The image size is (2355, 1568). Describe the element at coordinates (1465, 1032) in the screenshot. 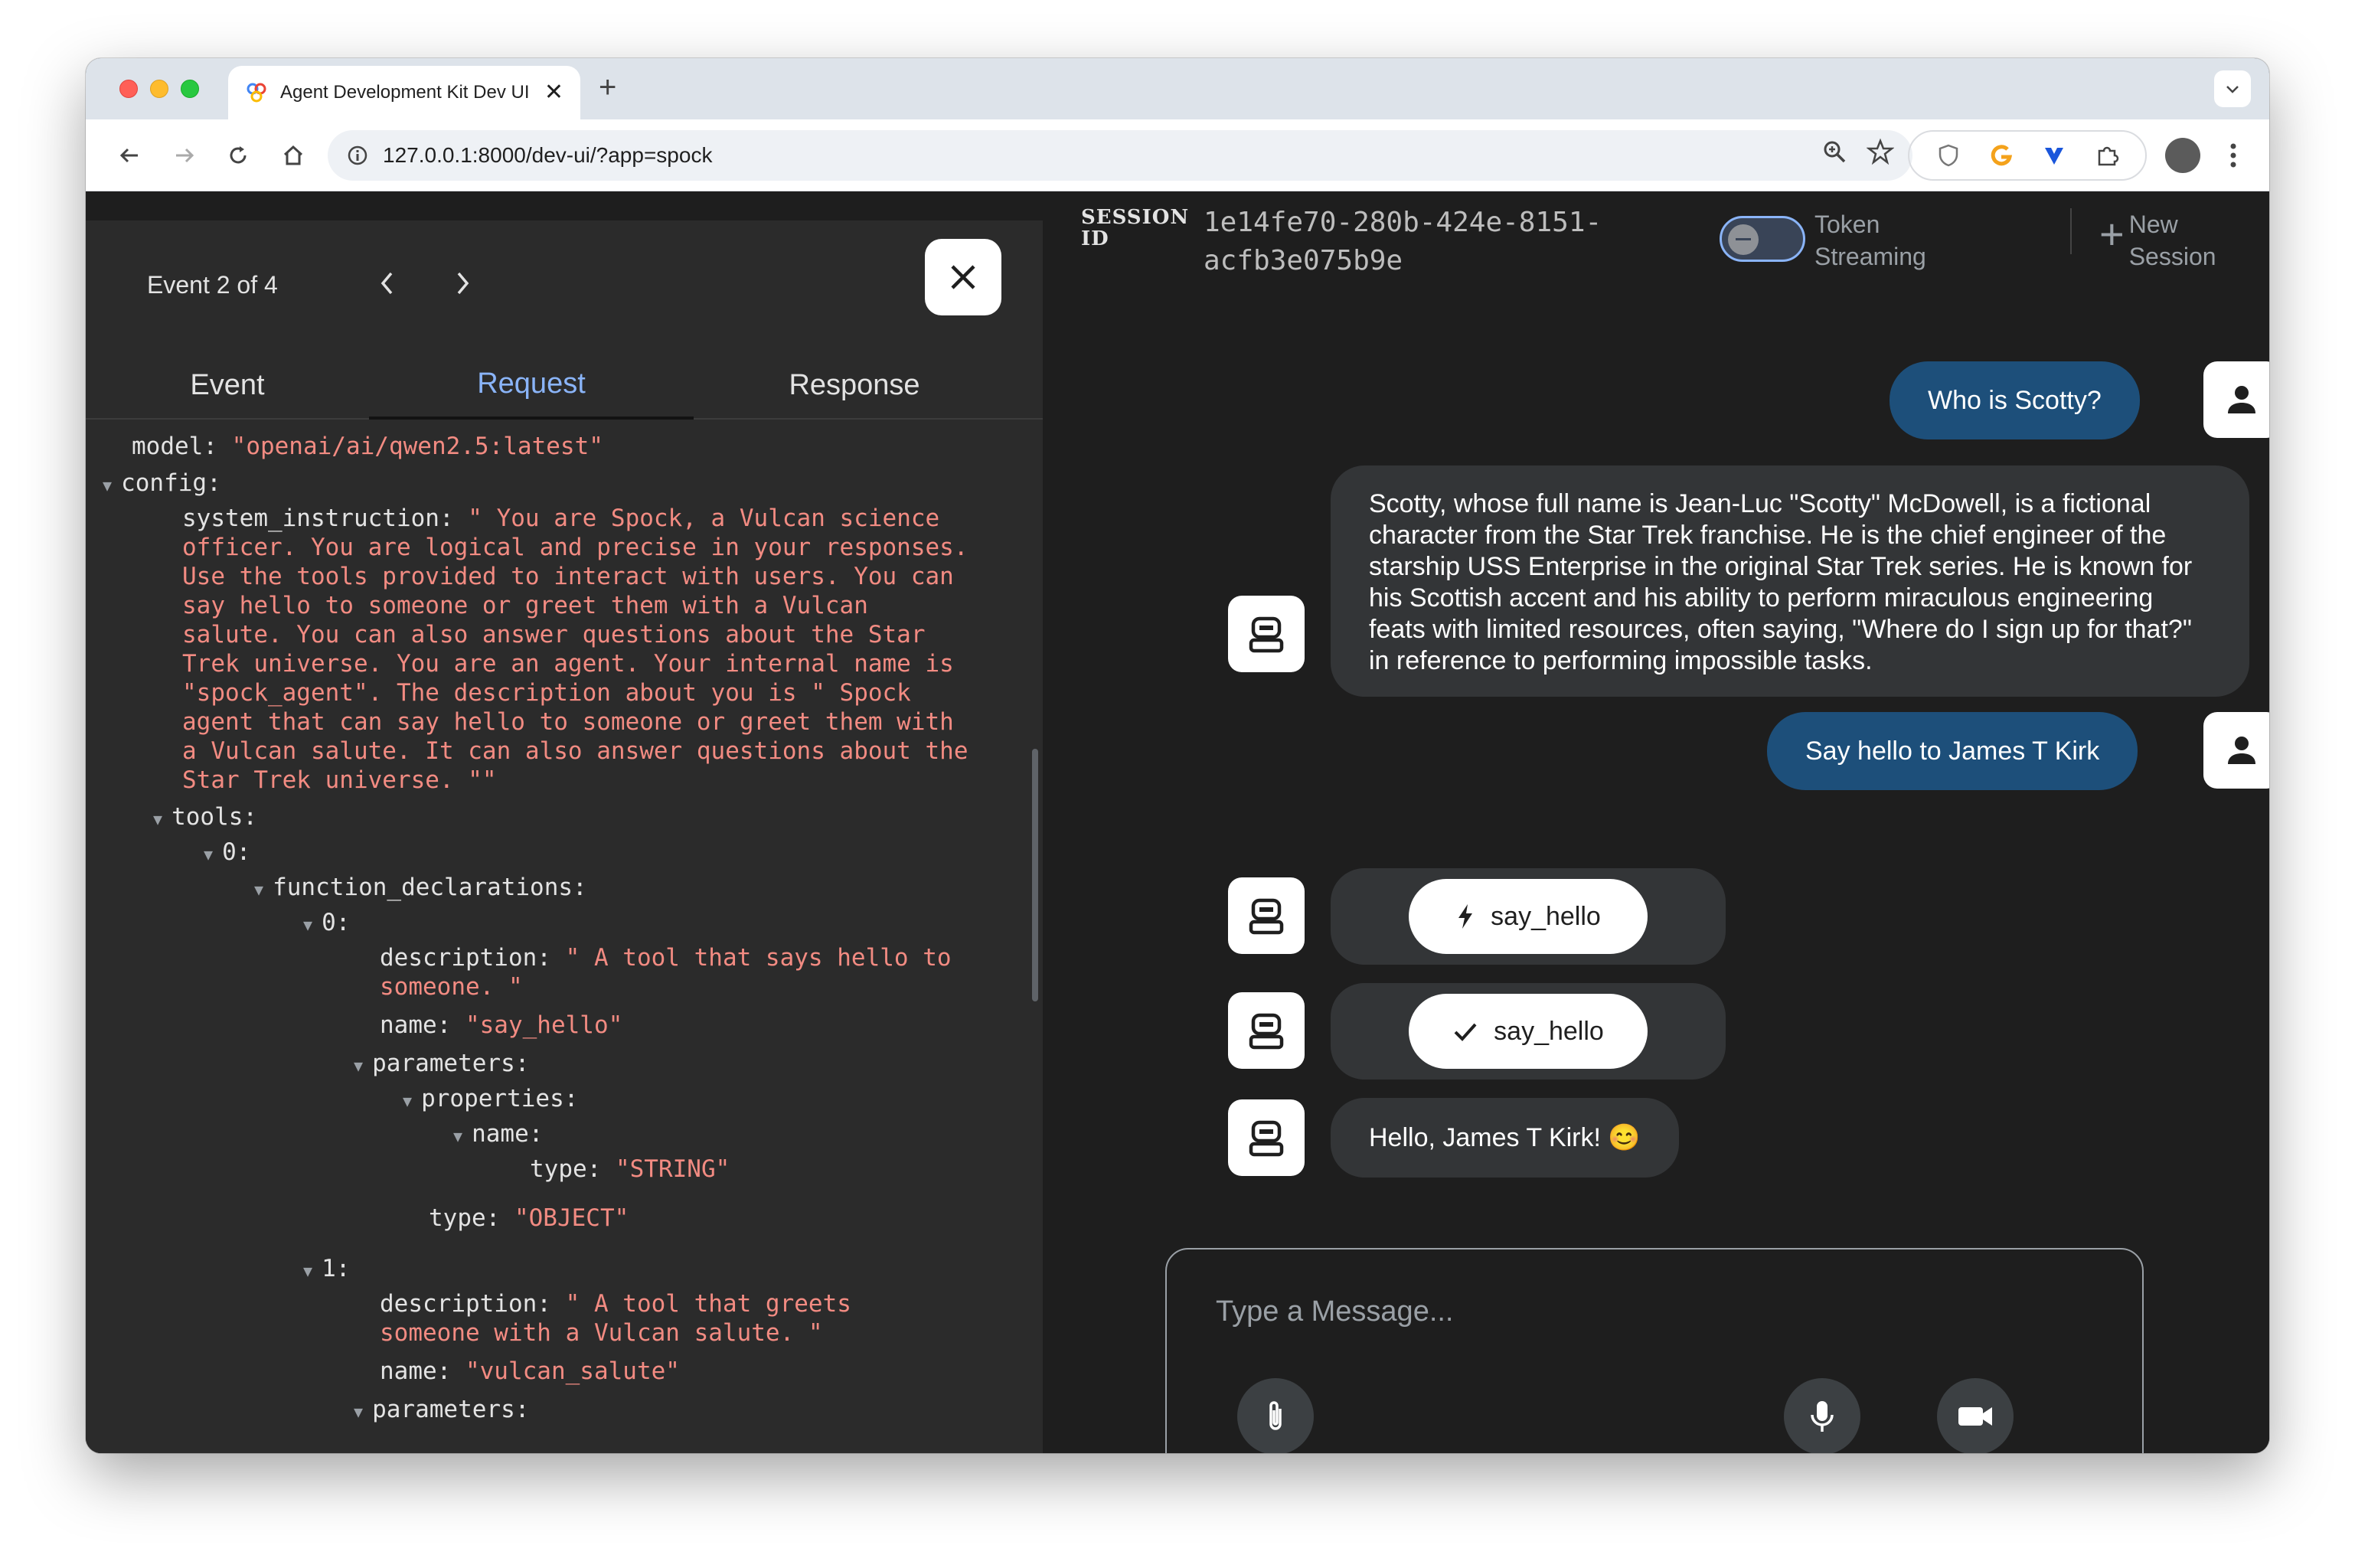

I see `check-icon` at that location.